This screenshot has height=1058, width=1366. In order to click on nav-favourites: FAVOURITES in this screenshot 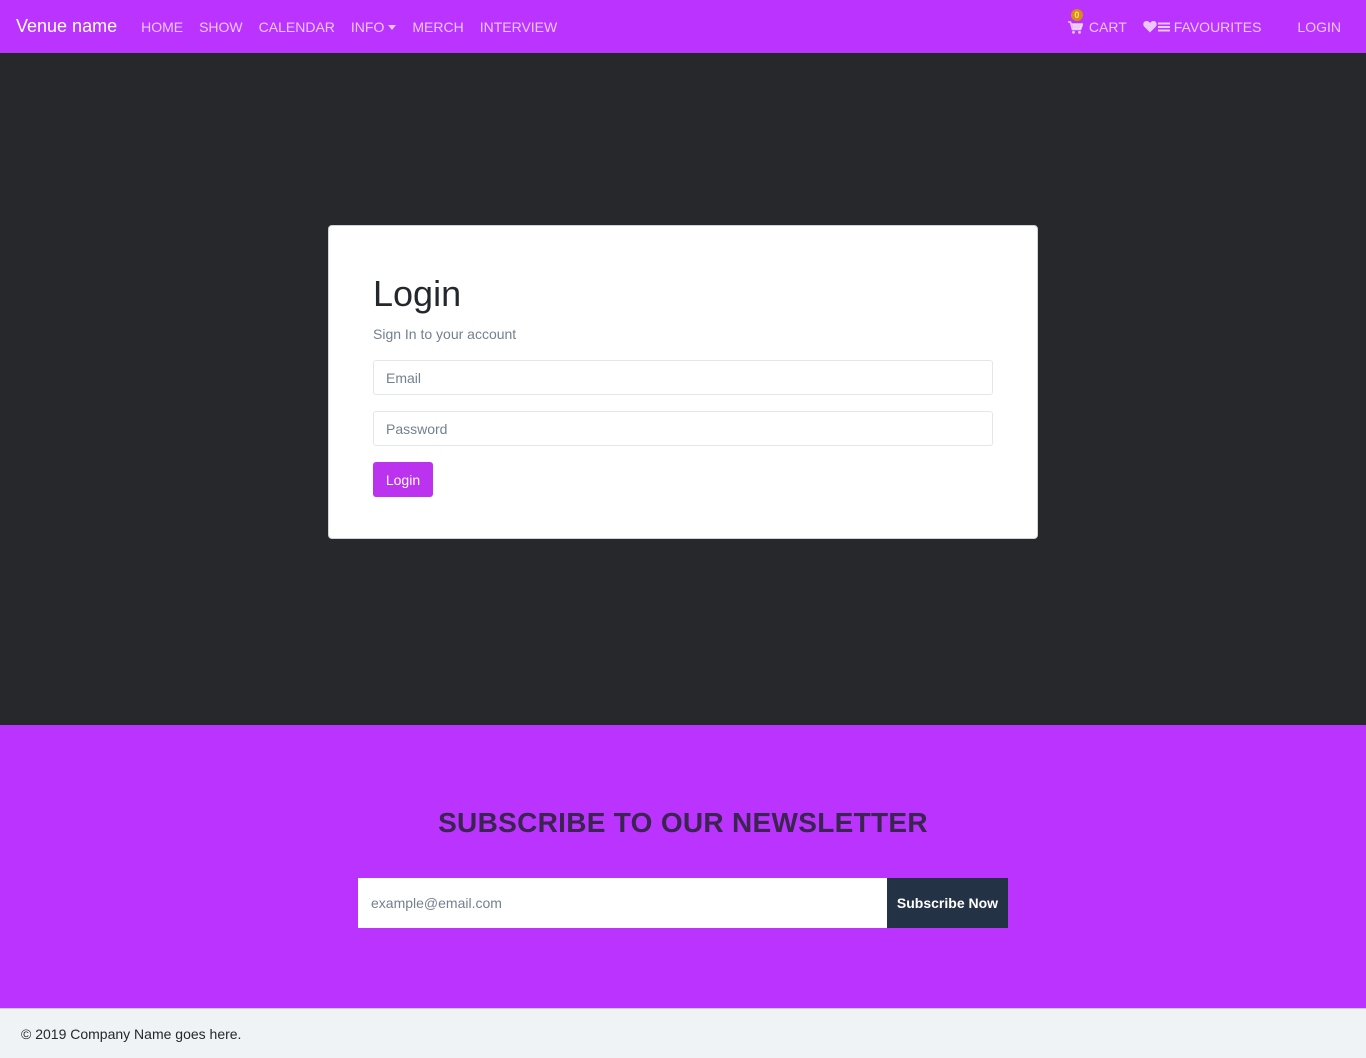, I will do `click(1202, 27)`.